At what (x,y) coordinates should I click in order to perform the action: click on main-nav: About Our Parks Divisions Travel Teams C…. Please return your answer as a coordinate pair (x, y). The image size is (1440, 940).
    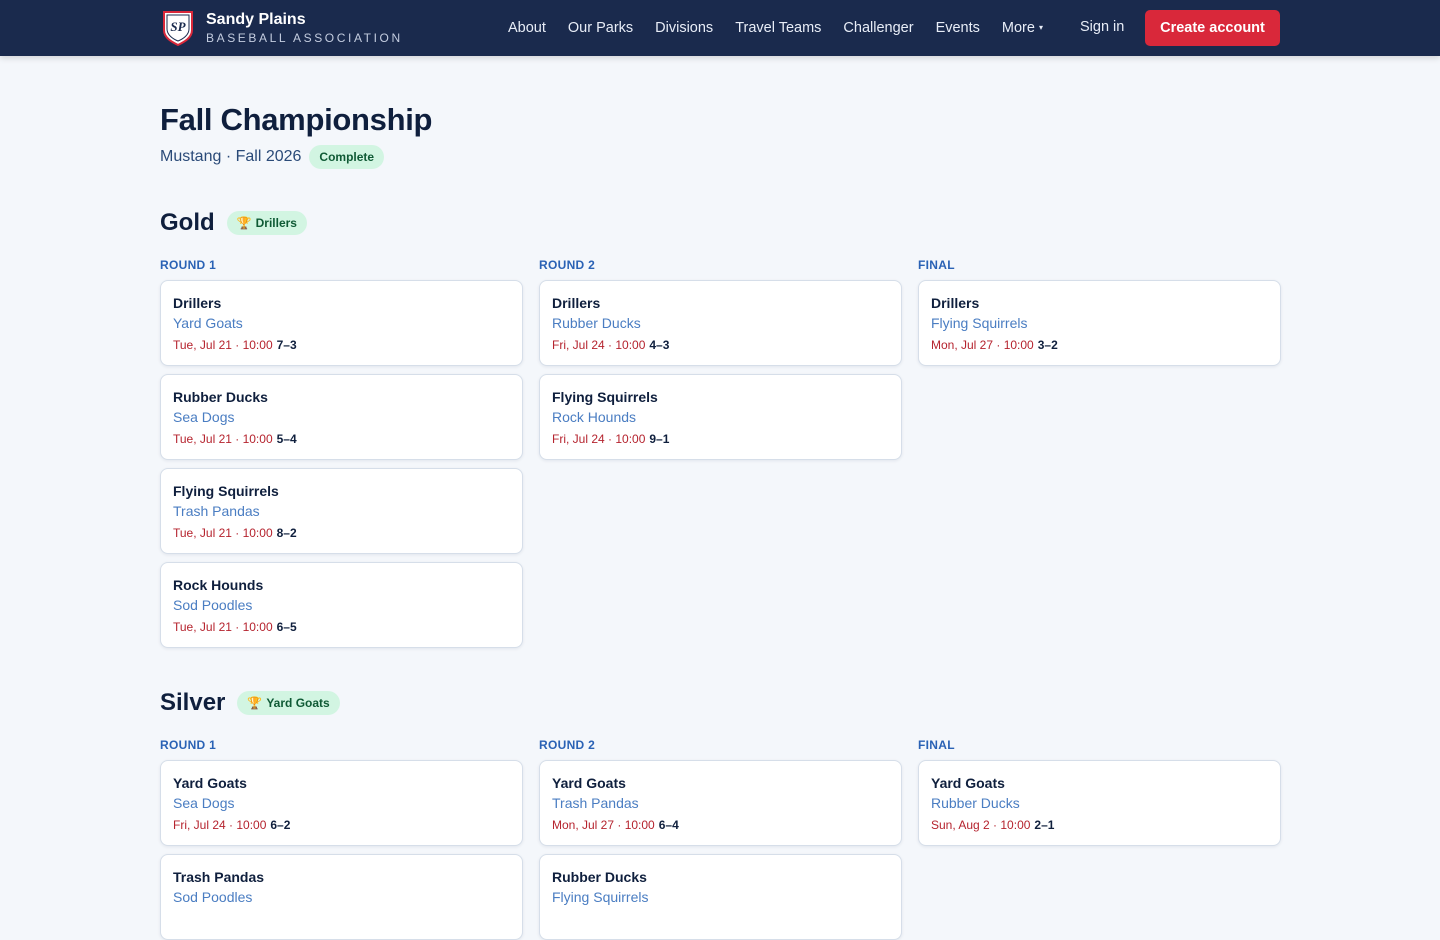
    Looking at the image, I should click on (786, 28).